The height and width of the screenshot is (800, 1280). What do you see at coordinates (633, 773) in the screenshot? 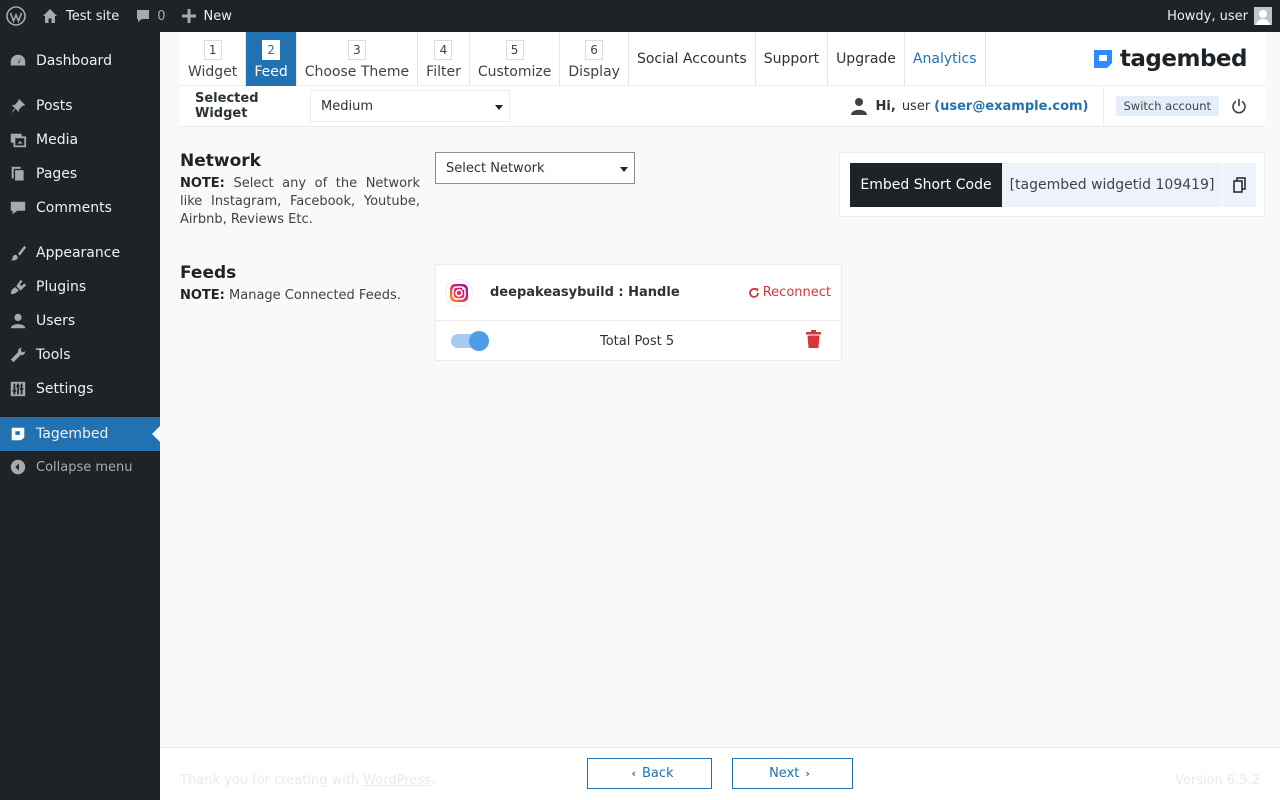
I see `chevron-left-icon: ‹` at bounding box center [633, 773].